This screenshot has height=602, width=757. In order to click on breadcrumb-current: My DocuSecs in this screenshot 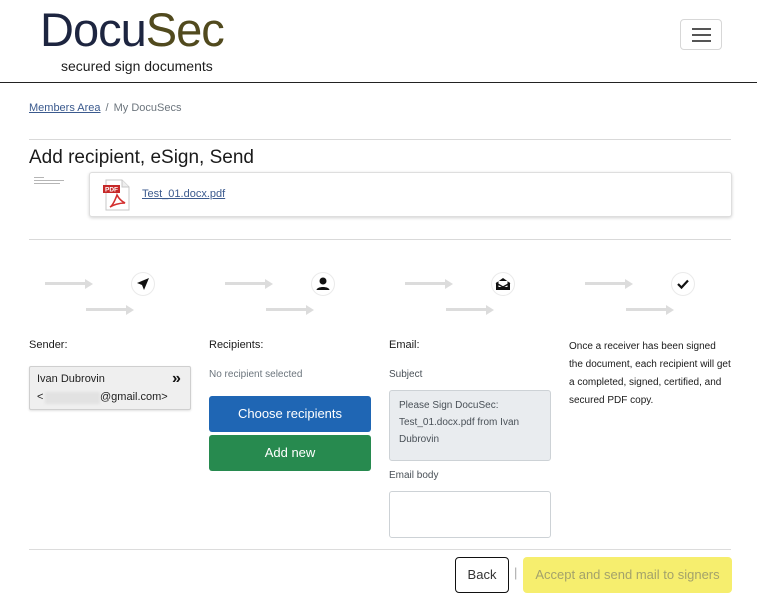, I will do `click(147, 108)`.